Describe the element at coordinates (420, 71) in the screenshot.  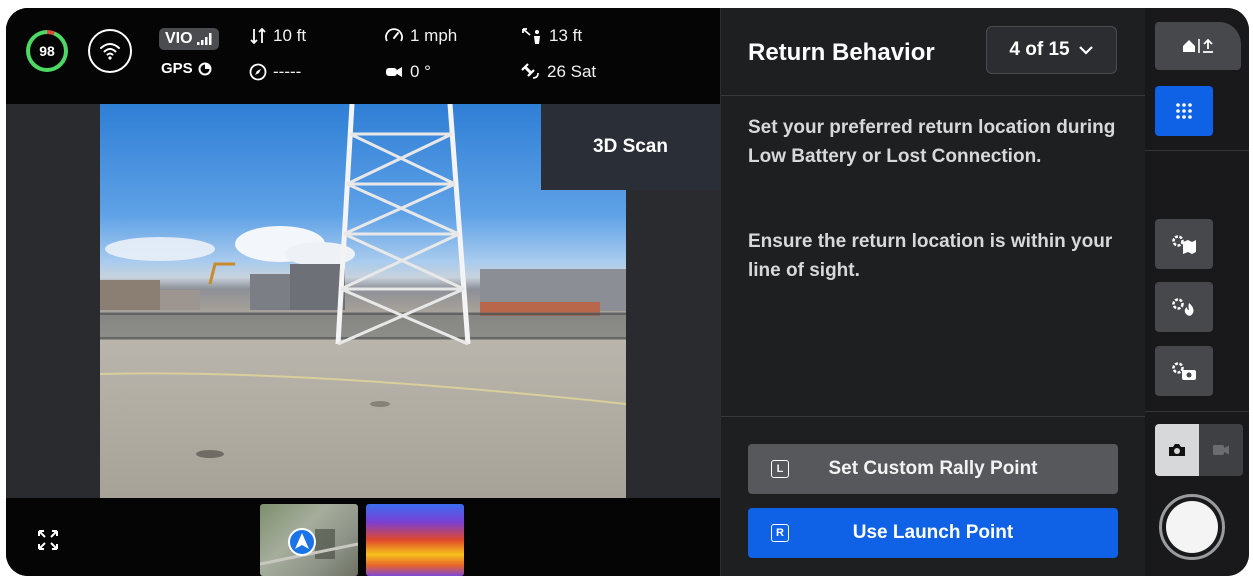
I see `gimbal-value: 0 °` at that location.